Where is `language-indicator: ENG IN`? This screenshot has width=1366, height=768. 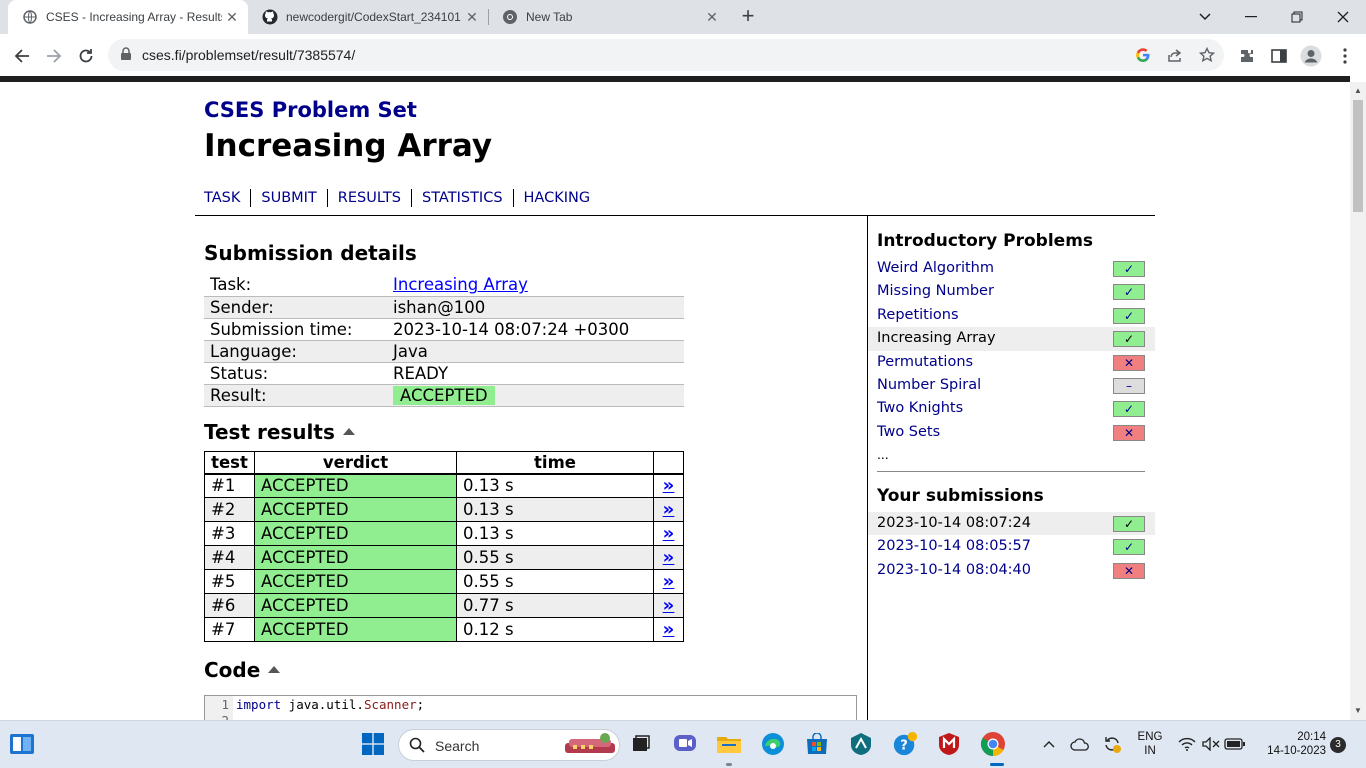 language-indicator: ENG IN is located at coordinates (1150, 744).